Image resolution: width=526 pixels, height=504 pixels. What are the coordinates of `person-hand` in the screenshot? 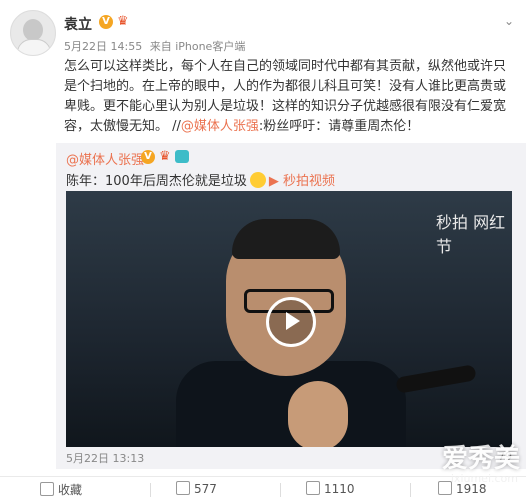 It's located at (318, 414).